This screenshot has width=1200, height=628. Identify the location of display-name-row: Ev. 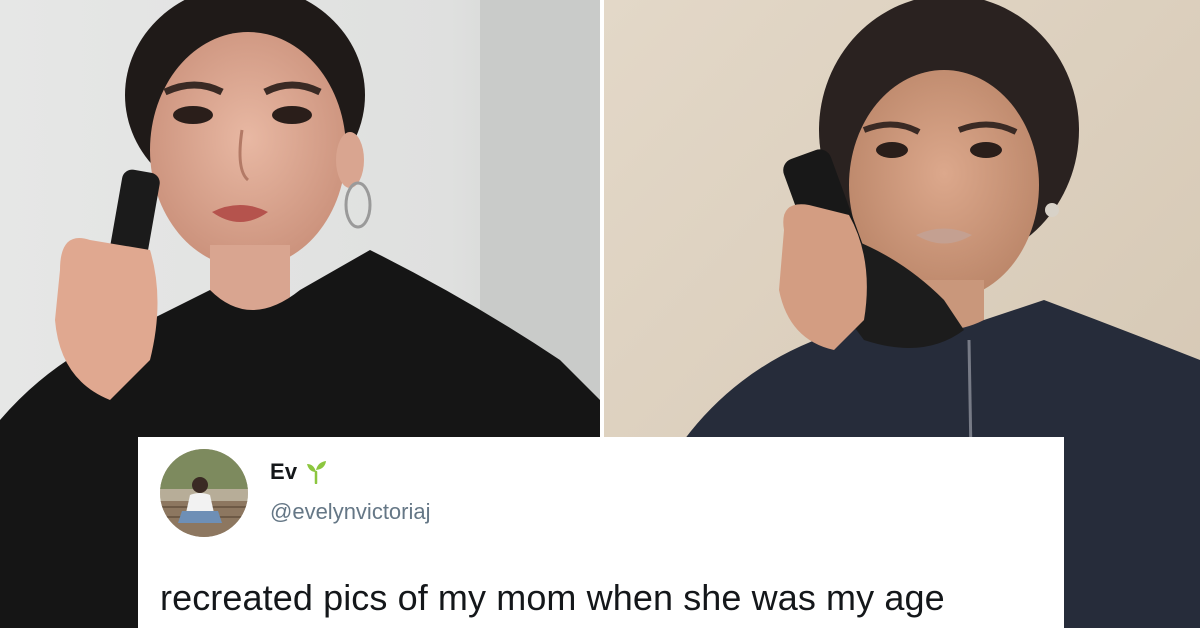
(298, 472).